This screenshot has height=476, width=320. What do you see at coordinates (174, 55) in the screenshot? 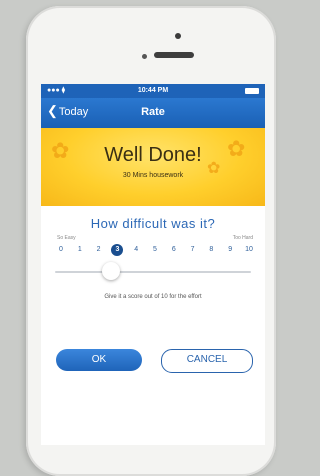
I see `earpiece-speaker` at bounding box center [174, 55].